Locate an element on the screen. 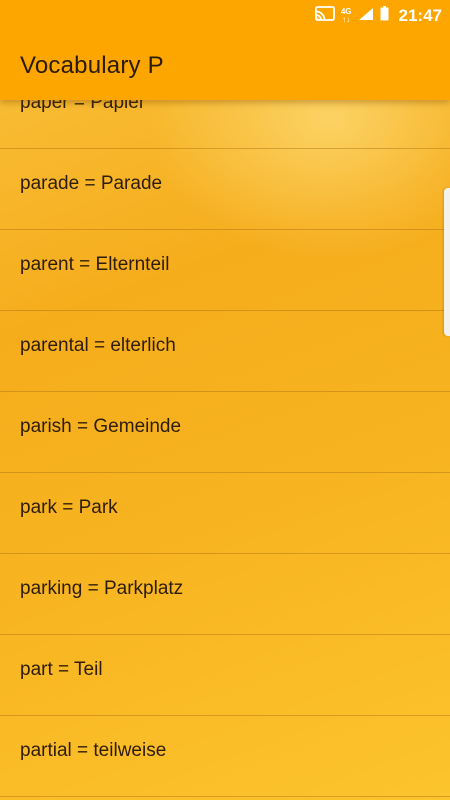  list-item: part = Teil is located at coordinates (225, 675).